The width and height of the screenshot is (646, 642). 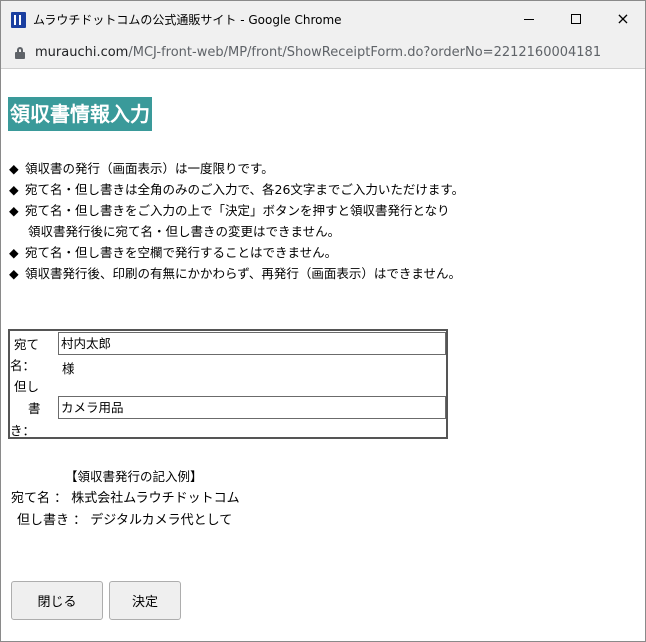 I want to click on title-bar: ムラウチドットコムの公式通販サイト - Google Chrome ×, so click(x=323, y=19).